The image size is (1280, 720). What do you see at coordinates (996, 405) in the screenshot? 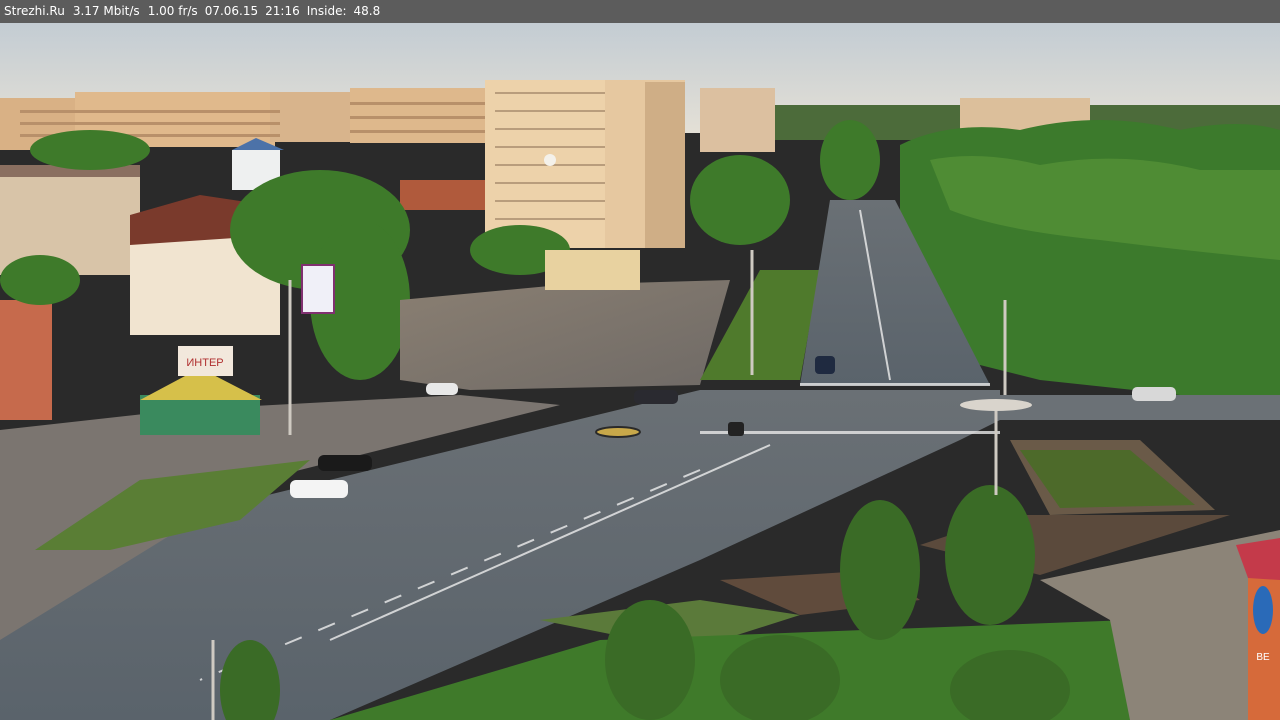
I see `lamp-head` at bounding box center [996, 405].